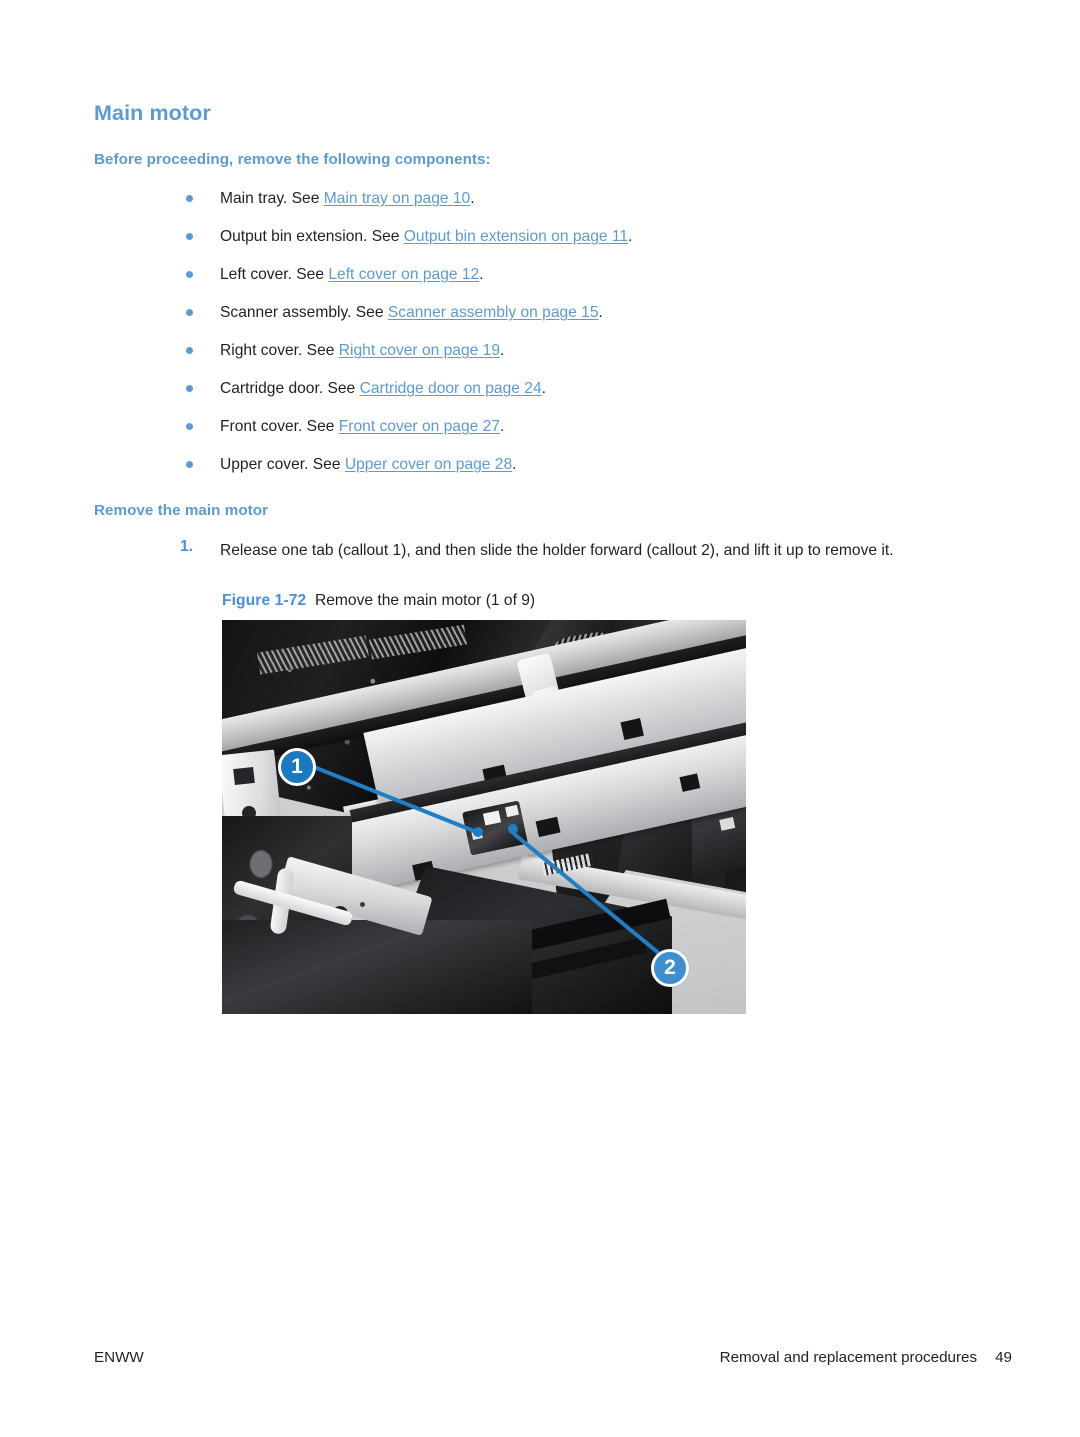 Image resolution: width=1080 pixels, height=1437 pixels. Describe the element at coordinates (670, 968) in the screenshot. I see `callout-2: 2` at that location.